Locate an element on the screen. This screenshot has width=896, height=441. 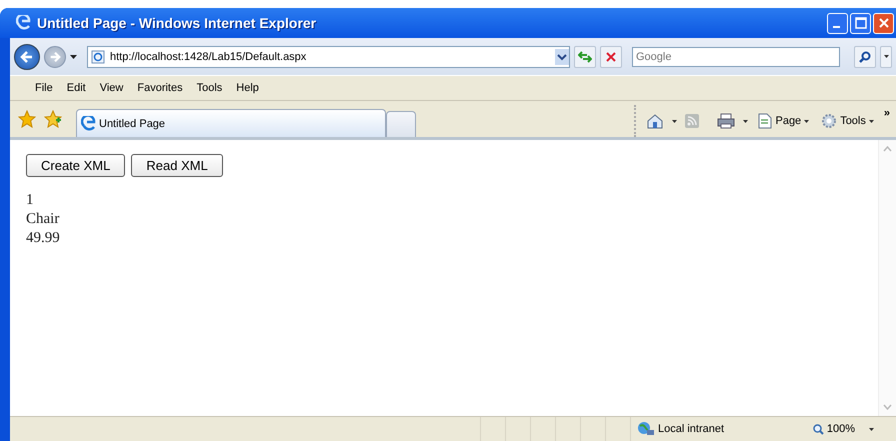
stop-icon is located at coordinates (611, 57).